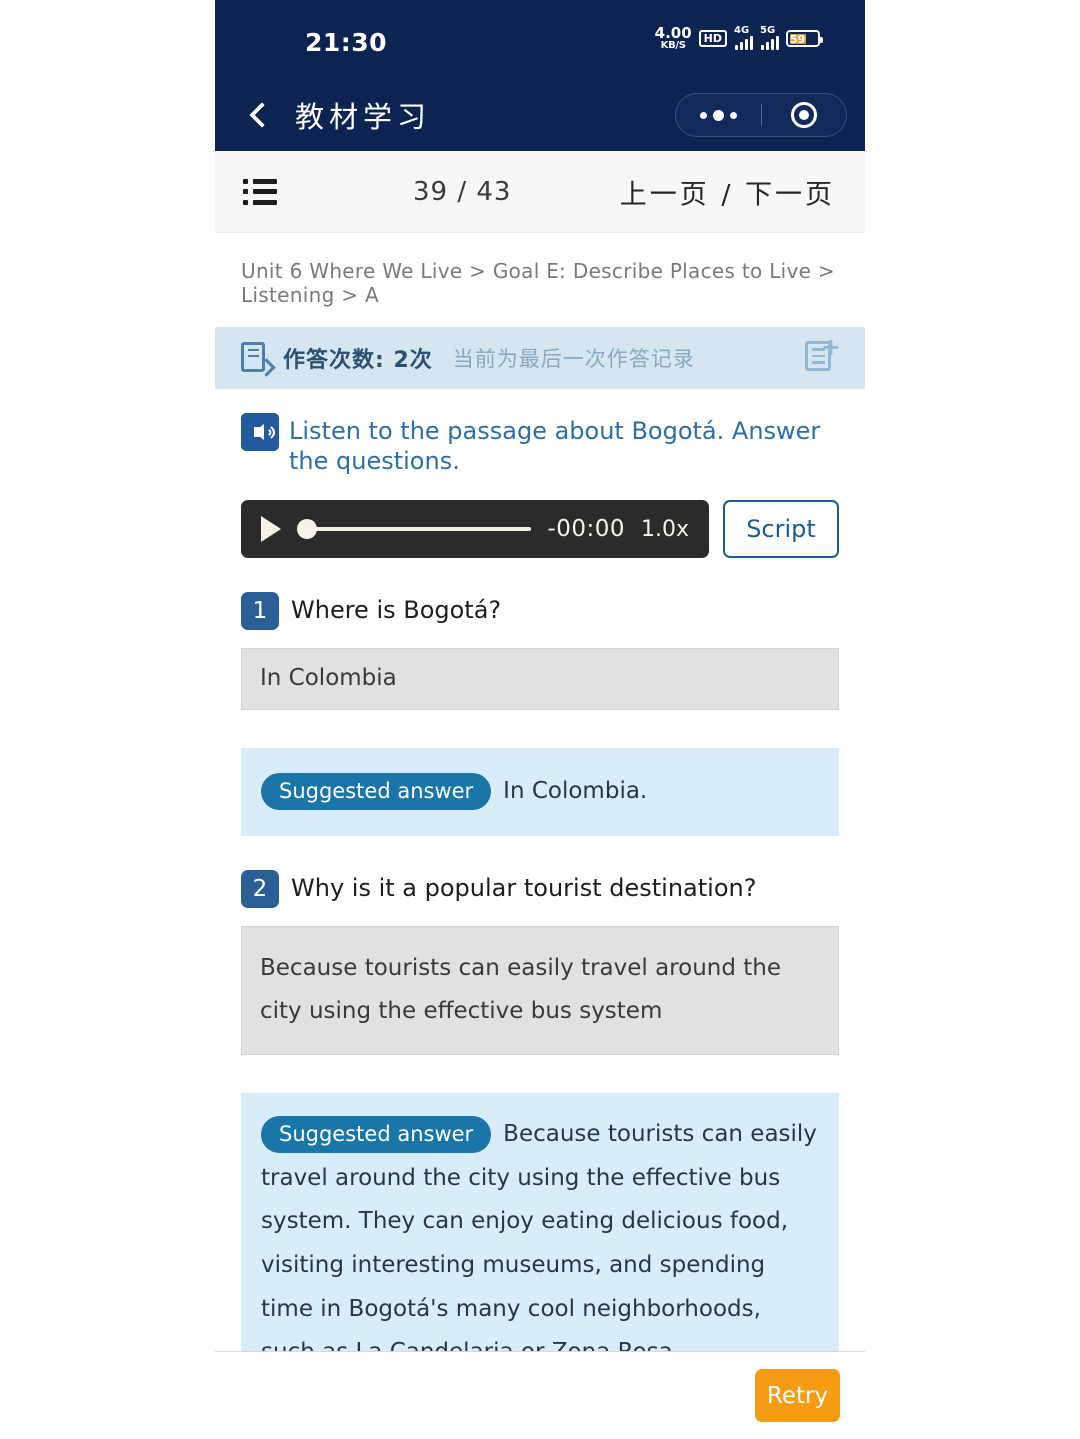 This screenshot has width=1080, height=1439. I want to click on chevron-left-icon, so click(258, 115).